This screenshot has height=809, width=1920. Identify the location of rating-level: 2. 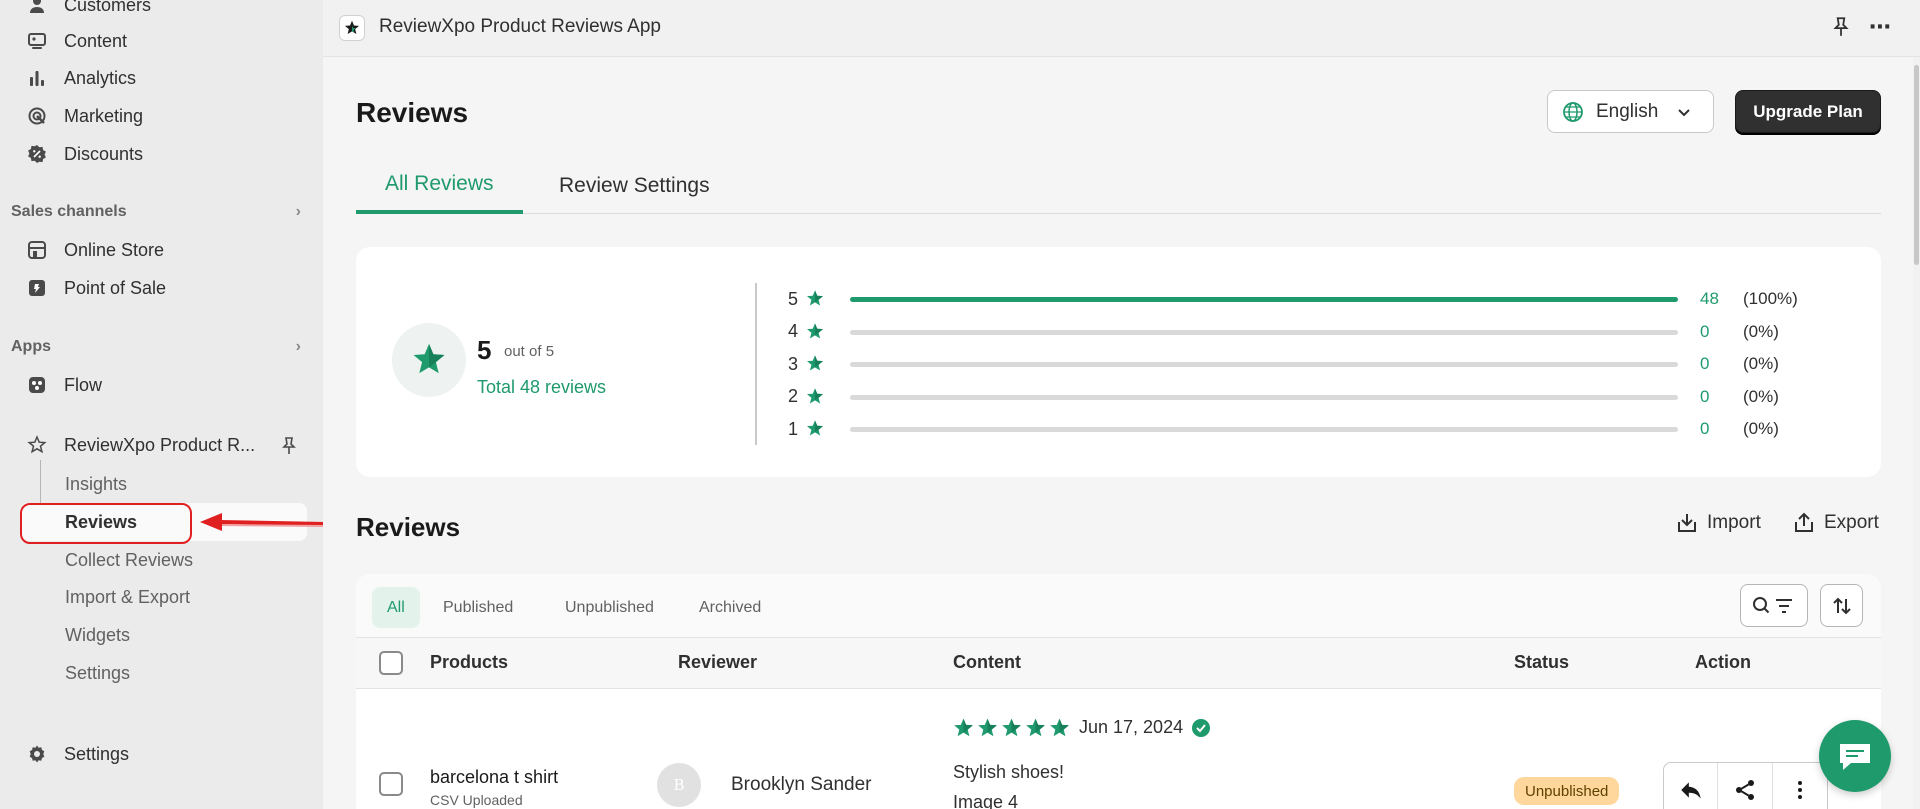
(793, 396).